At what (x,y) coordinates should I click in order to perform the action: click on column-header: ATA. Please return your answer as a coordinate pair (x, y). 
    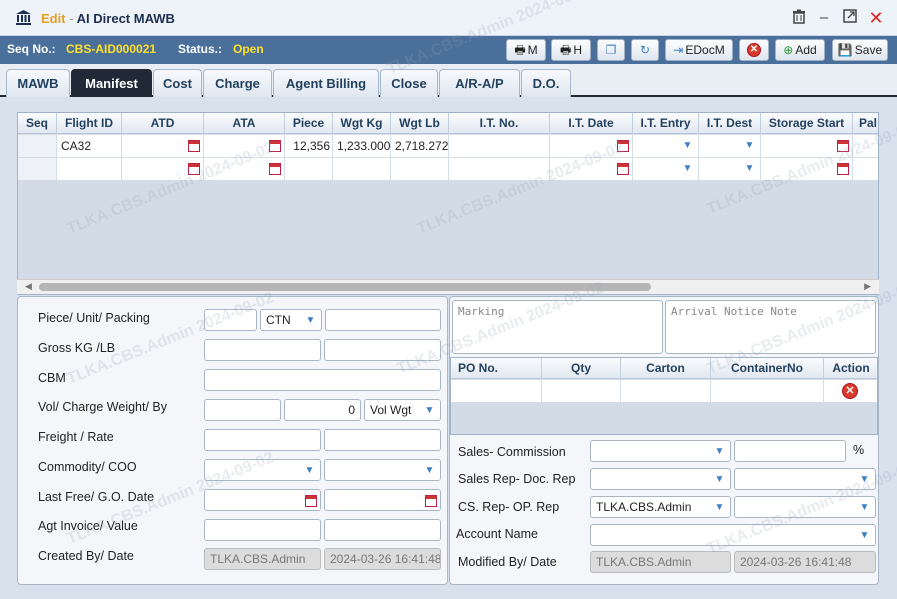
    Looking at the image, I should click on (244, 123).